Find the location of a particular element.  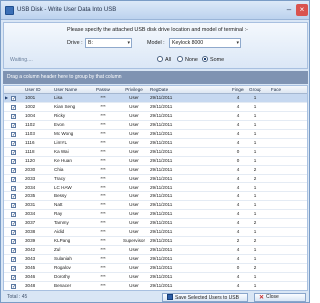

col-header-user-name: User Name is located at coordinates (72, 90).